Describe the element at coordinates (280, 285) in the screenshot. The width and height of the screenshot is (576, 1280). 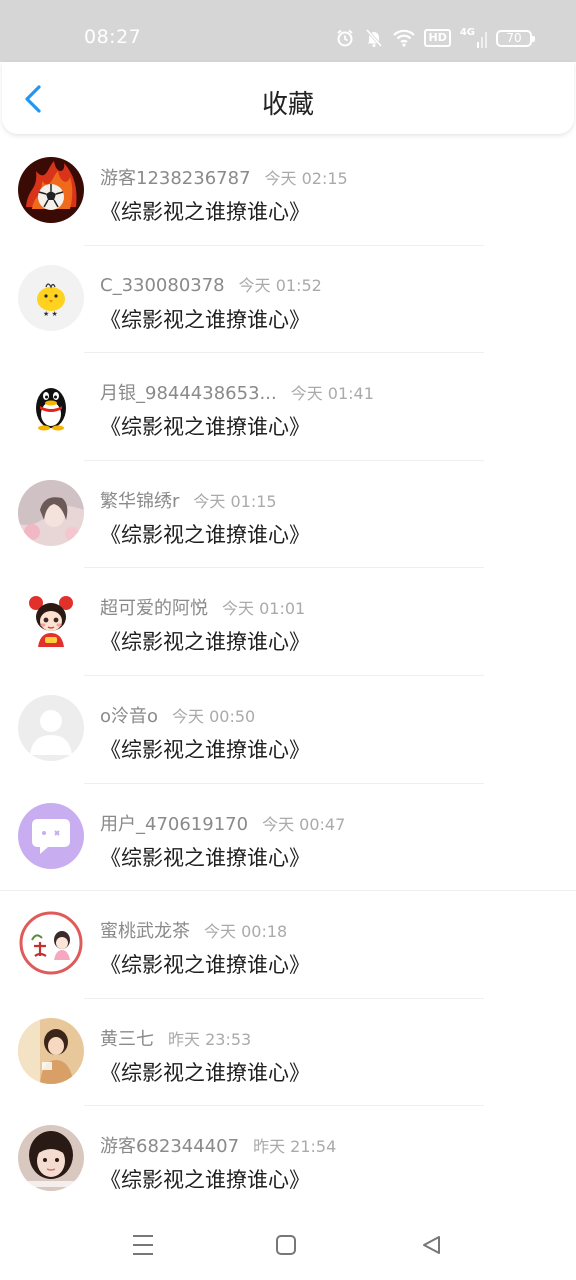
I see `timestamp: 今天 01:52` at that location.